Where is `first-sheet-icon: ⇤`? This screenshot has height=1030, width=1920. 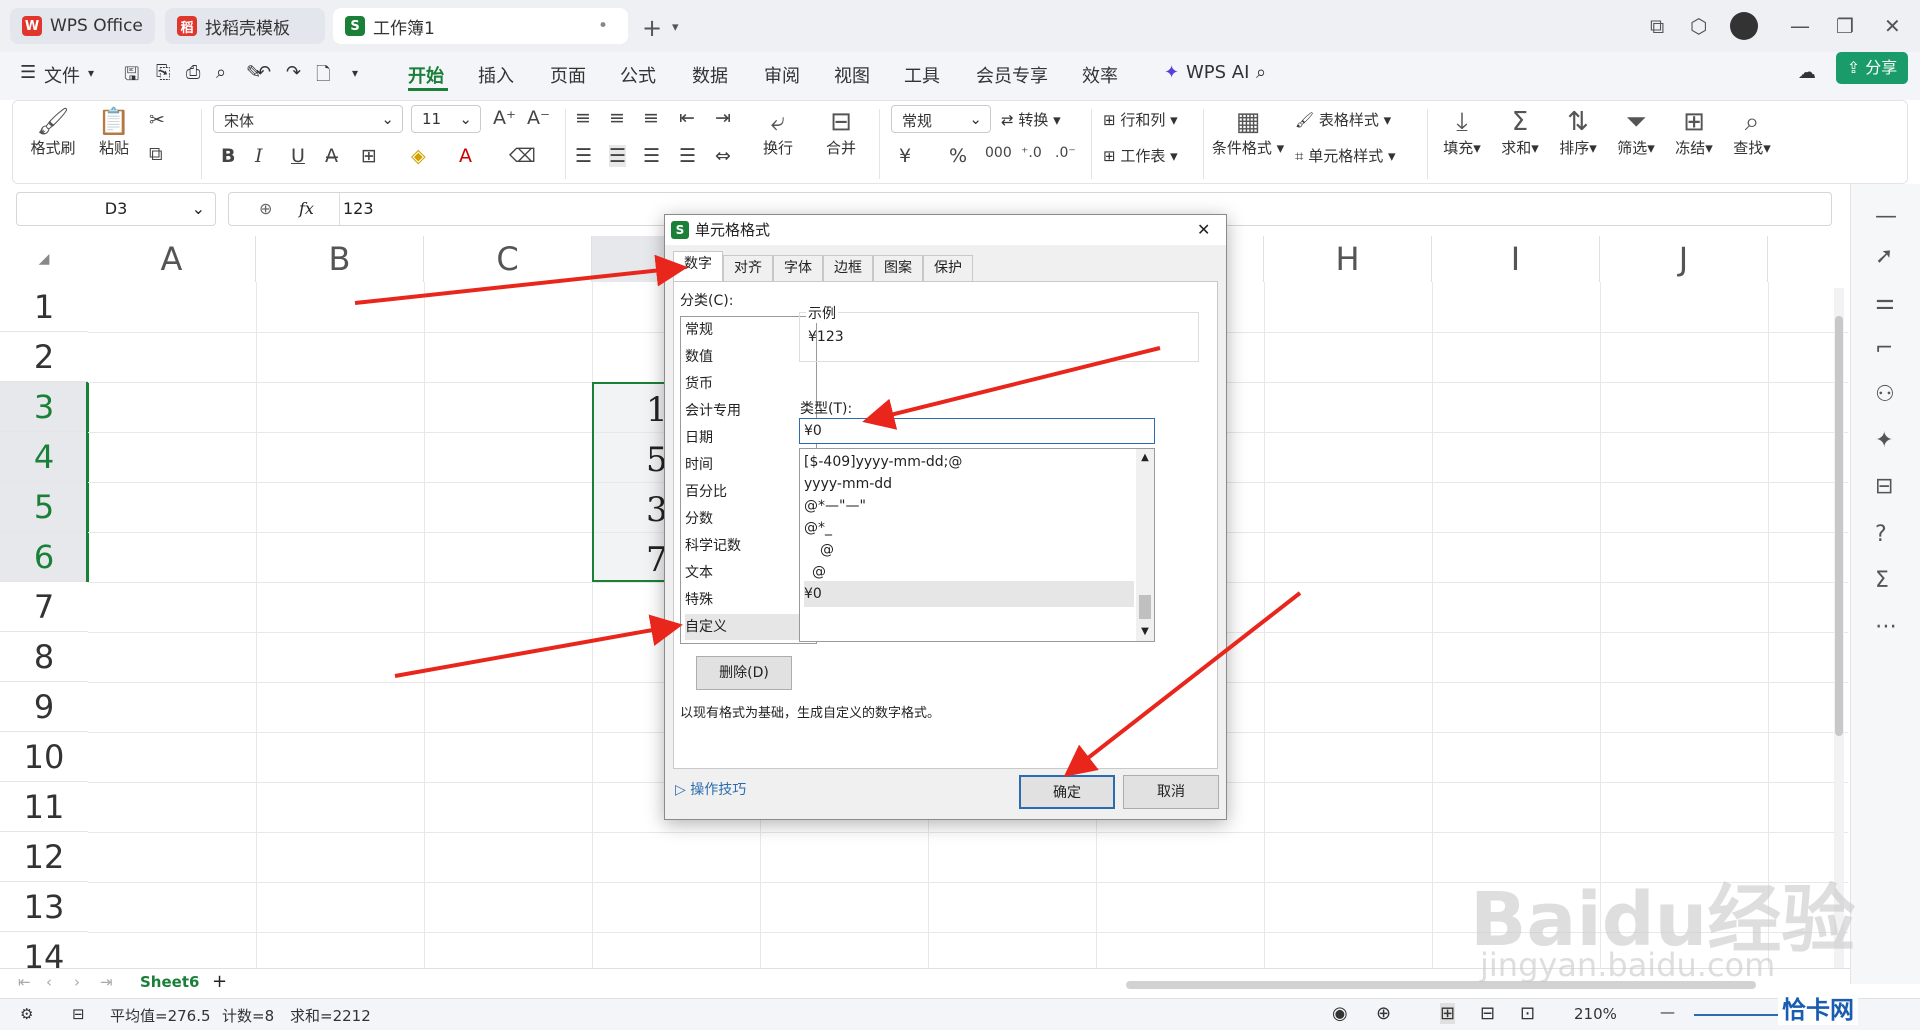 first-sheet-icon: ⇤ is located at coordinates (24, 982).